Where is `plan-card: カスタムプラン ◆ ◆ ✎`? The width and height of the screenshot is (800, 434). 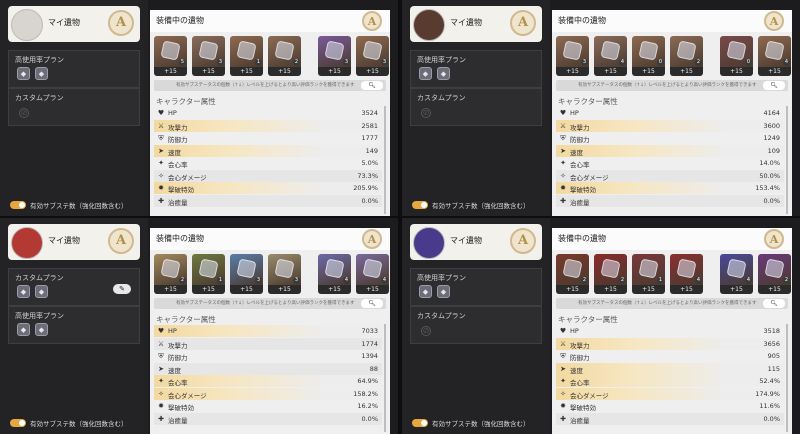 plan-card: カスタムプラン ◆ ◆ ✎ is located at coordinates (74, 287).